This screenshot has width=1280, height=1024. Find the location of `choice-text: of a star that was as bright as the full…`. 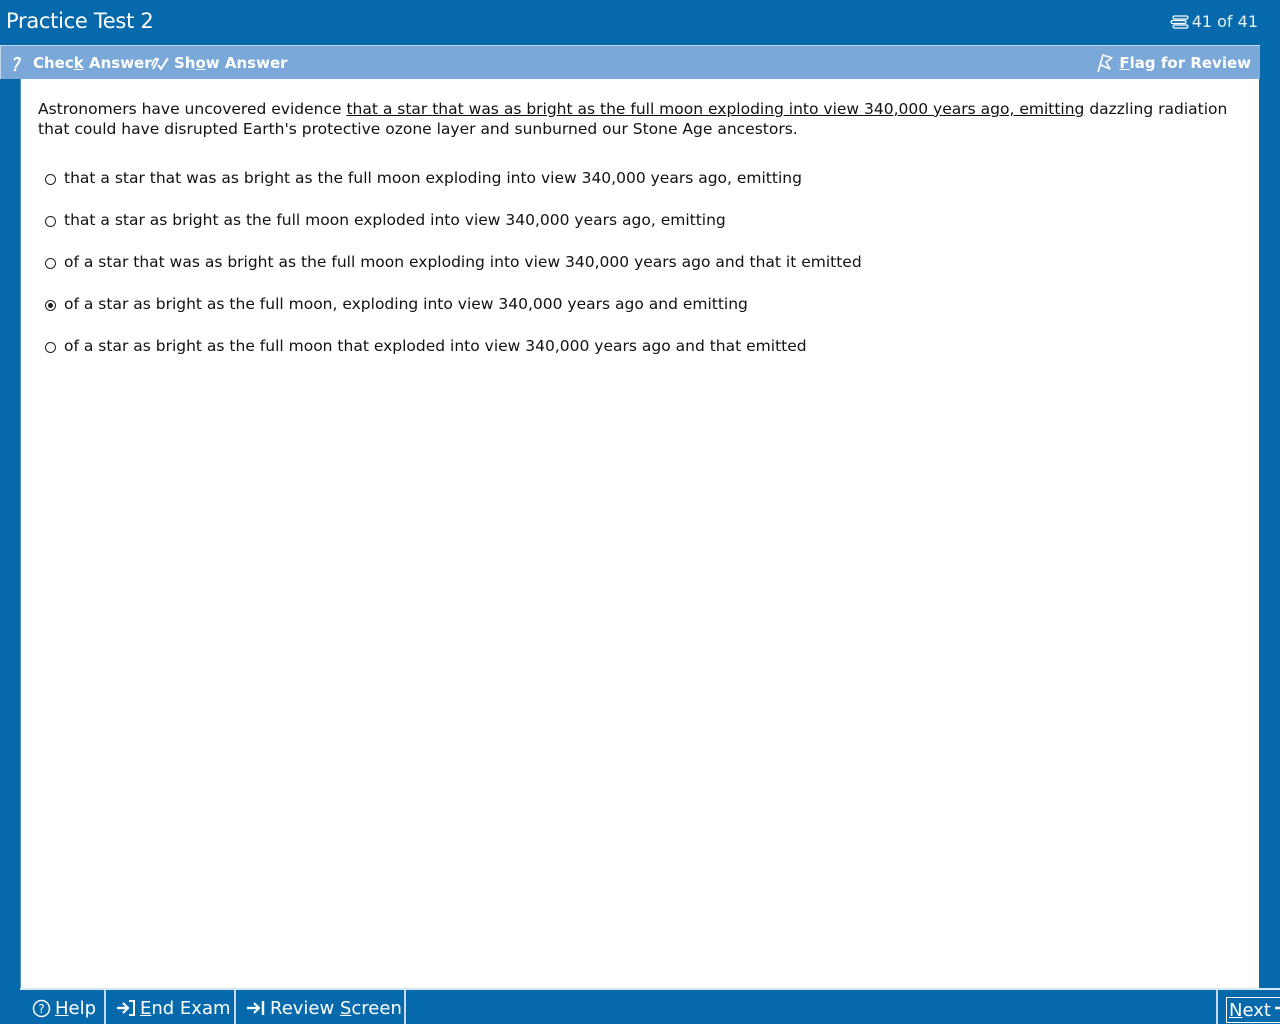

choice-text: of a star that was as bright as the full… is located at coordinates (463, 261).